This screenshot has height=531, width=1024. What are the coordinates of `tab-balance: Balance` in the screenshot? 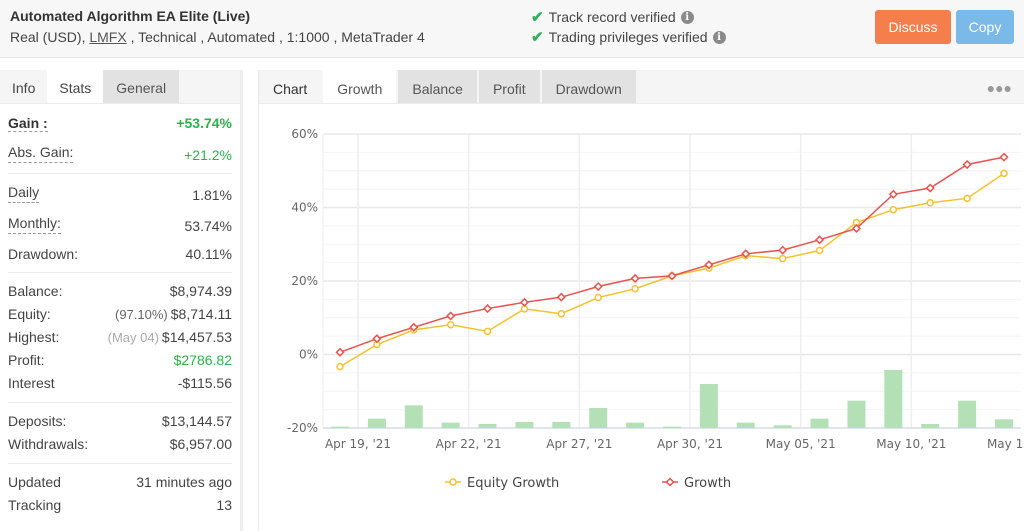 It's located at (437, 86).